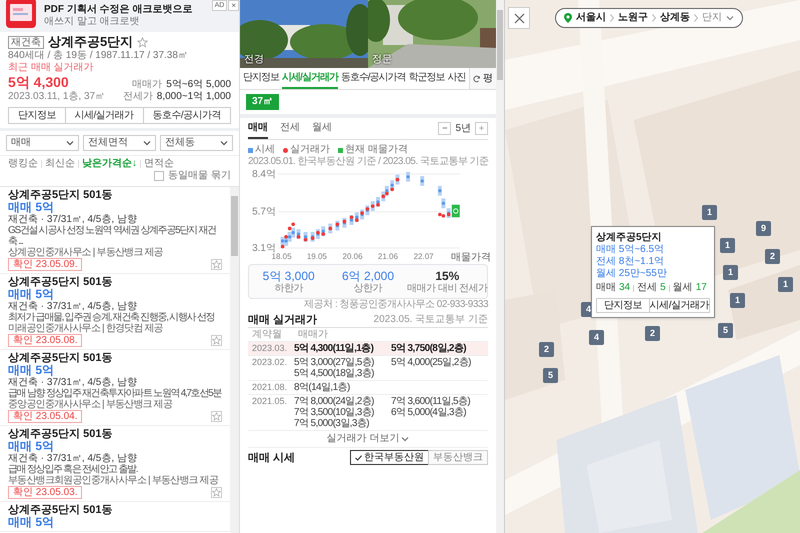 This screenshot has height=533, width=800. Describe the element at coordinates (631, 262) in the screenshot. I see `popup-price-range: 전세 8천~1.1억` at that location.